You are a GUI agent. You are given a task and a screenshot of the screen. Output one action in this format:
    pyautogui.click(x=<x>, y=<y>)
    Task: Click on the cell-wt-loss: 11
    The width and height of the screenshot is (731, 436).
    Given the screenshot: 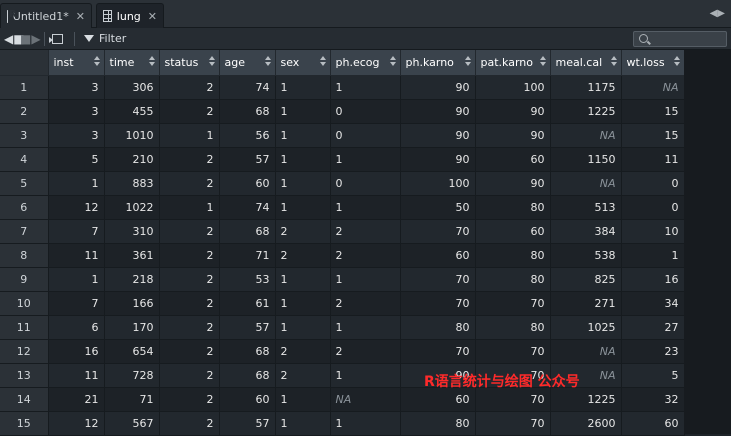 What is the action you would take?
    pyautogui.click(x=653, y=159)
    